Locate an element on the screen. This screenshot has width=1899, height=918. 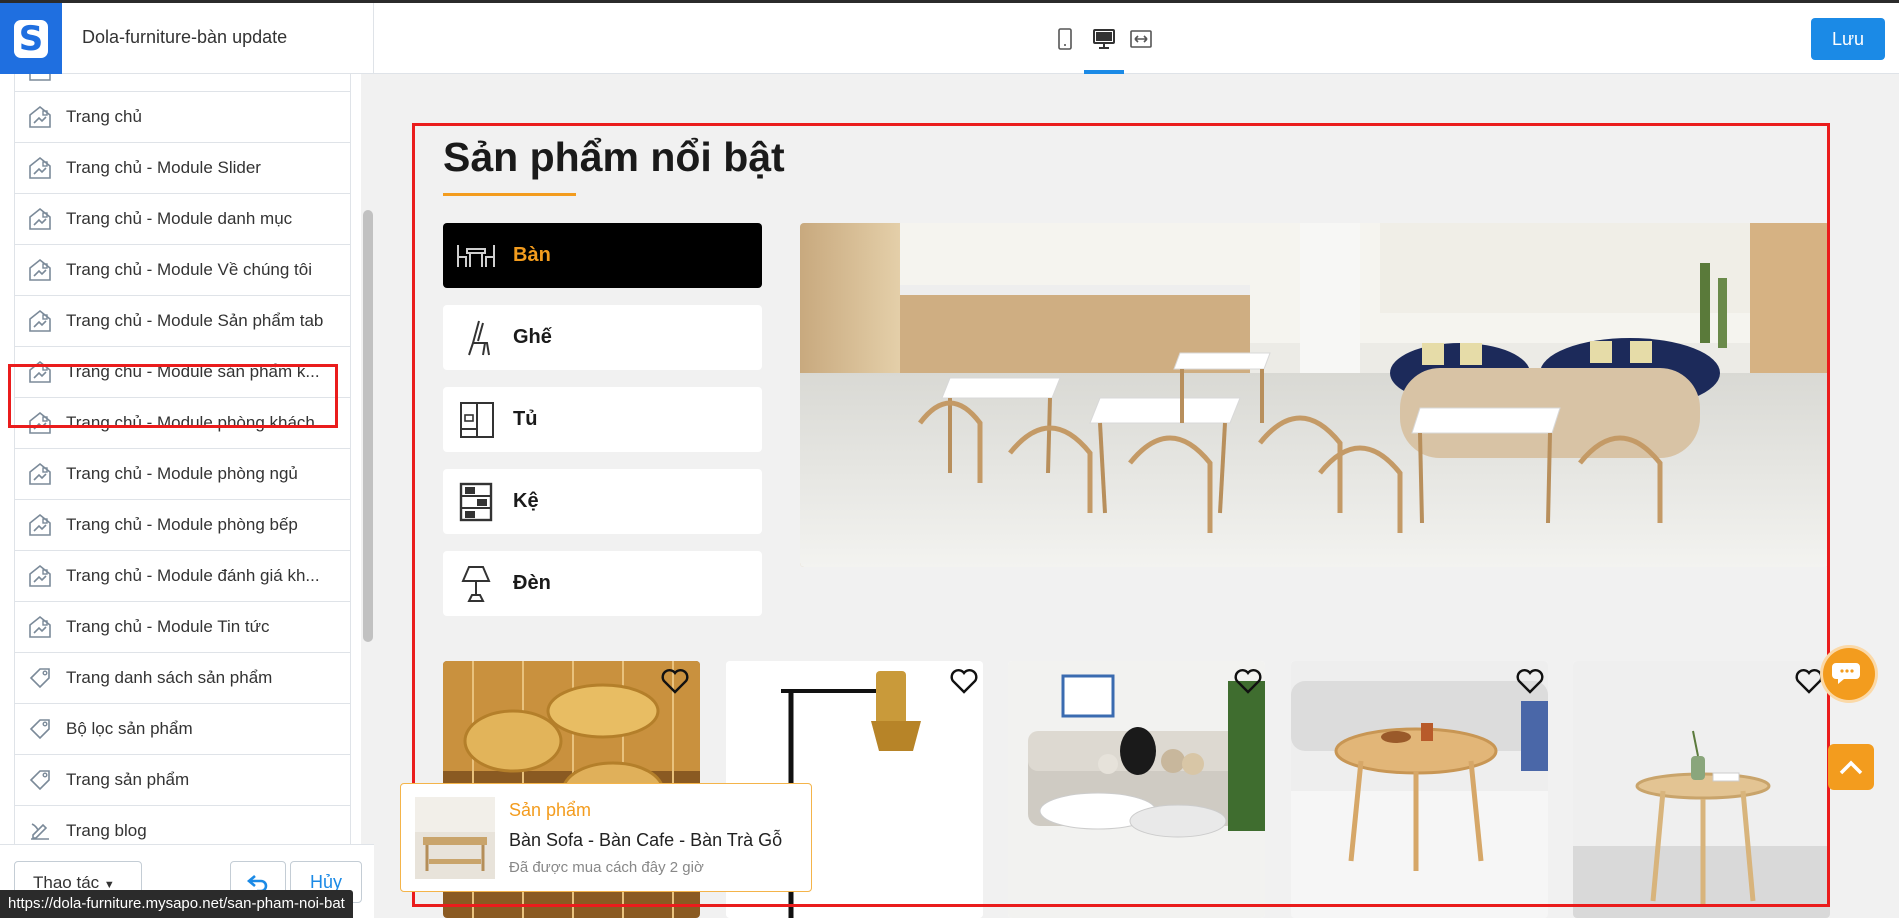
chevron-up-icon is located at coordinates (1851, 767).